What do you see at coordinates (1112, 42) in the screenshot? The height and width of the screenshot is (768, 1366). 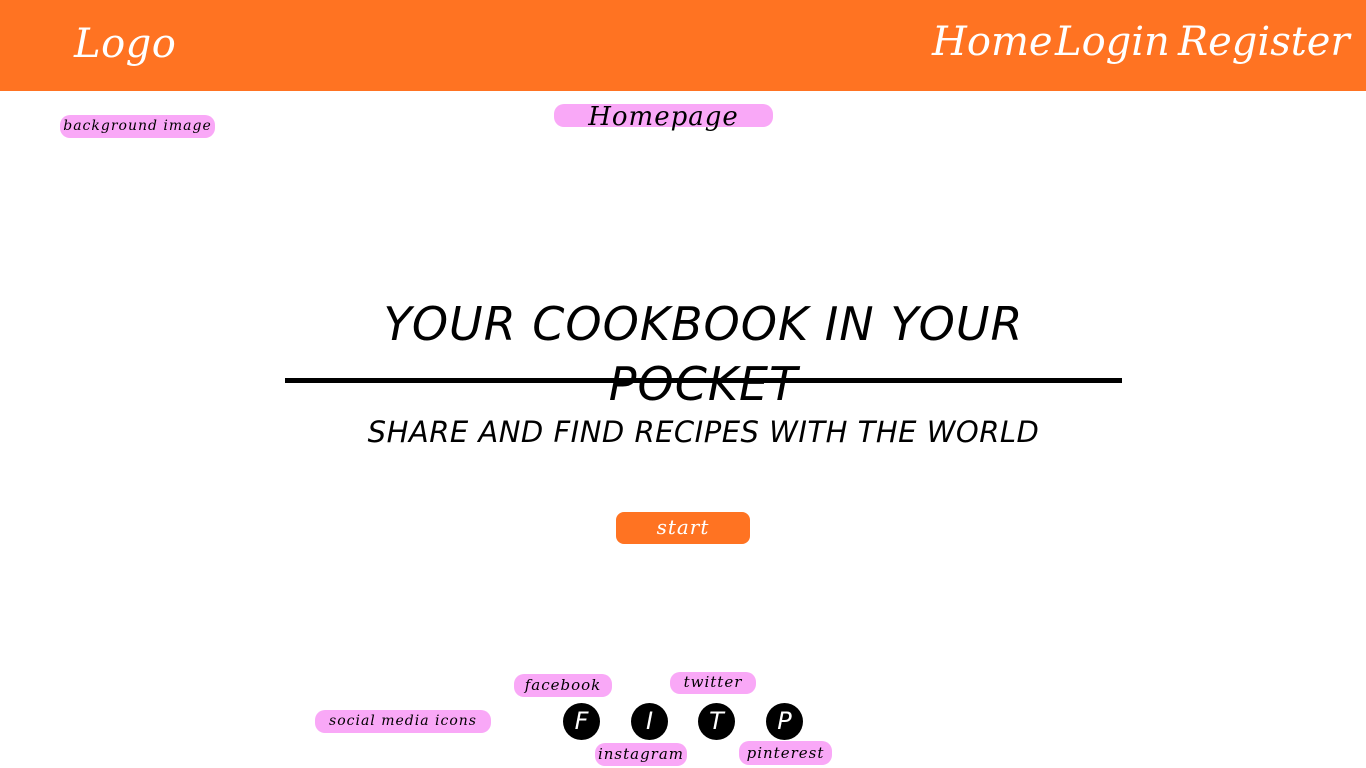 I see `nav-login-link: Login` at bounding box center [1112, 42].